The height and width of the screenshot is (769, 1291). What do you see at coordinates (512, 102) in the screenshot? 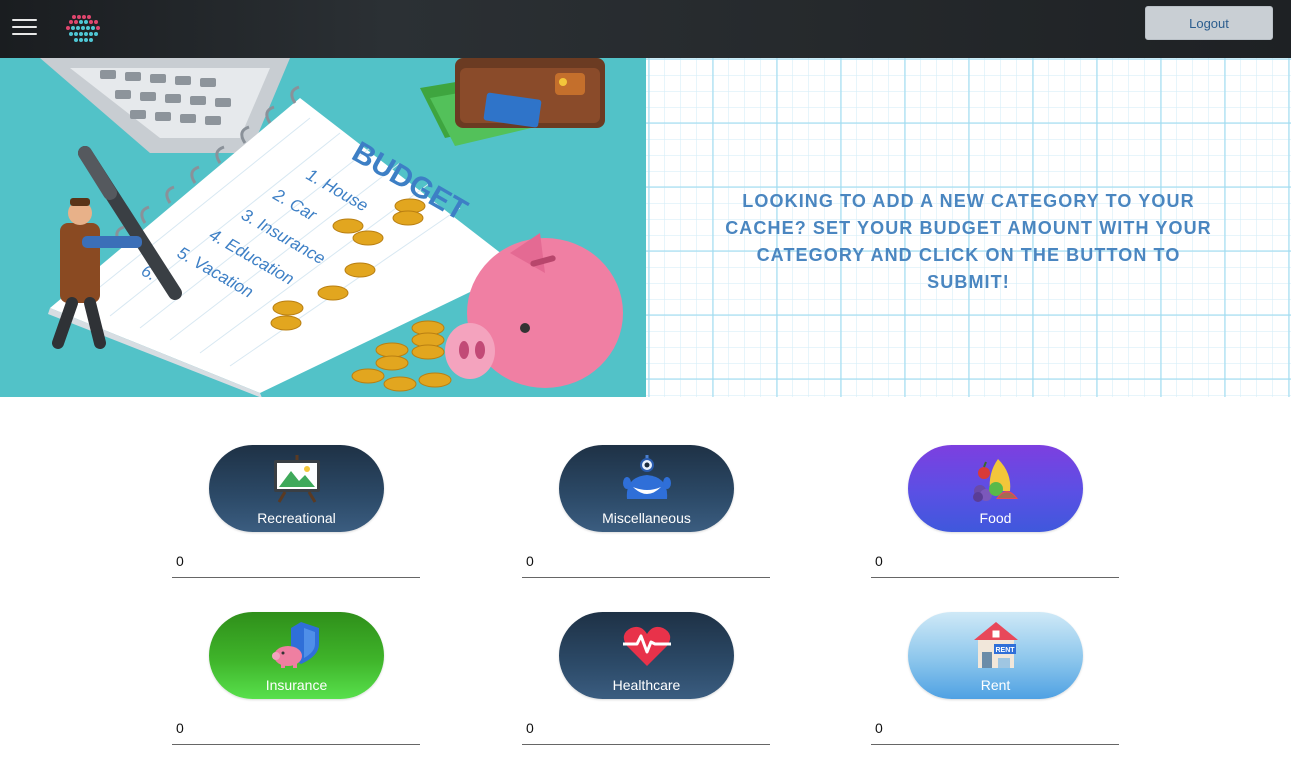
I see `wallet-graphic` at bounding box center [512, 102].